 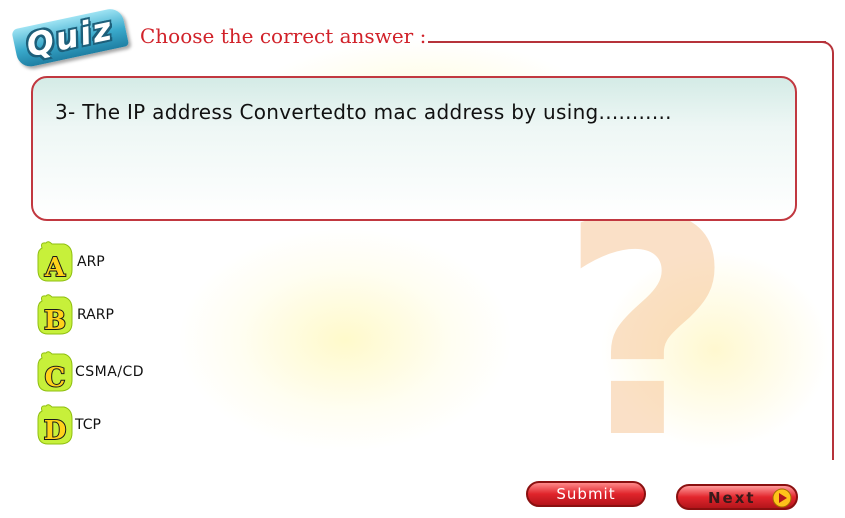 I want to click on option-c: C CSMA/CD, so click(x=134, y=372).